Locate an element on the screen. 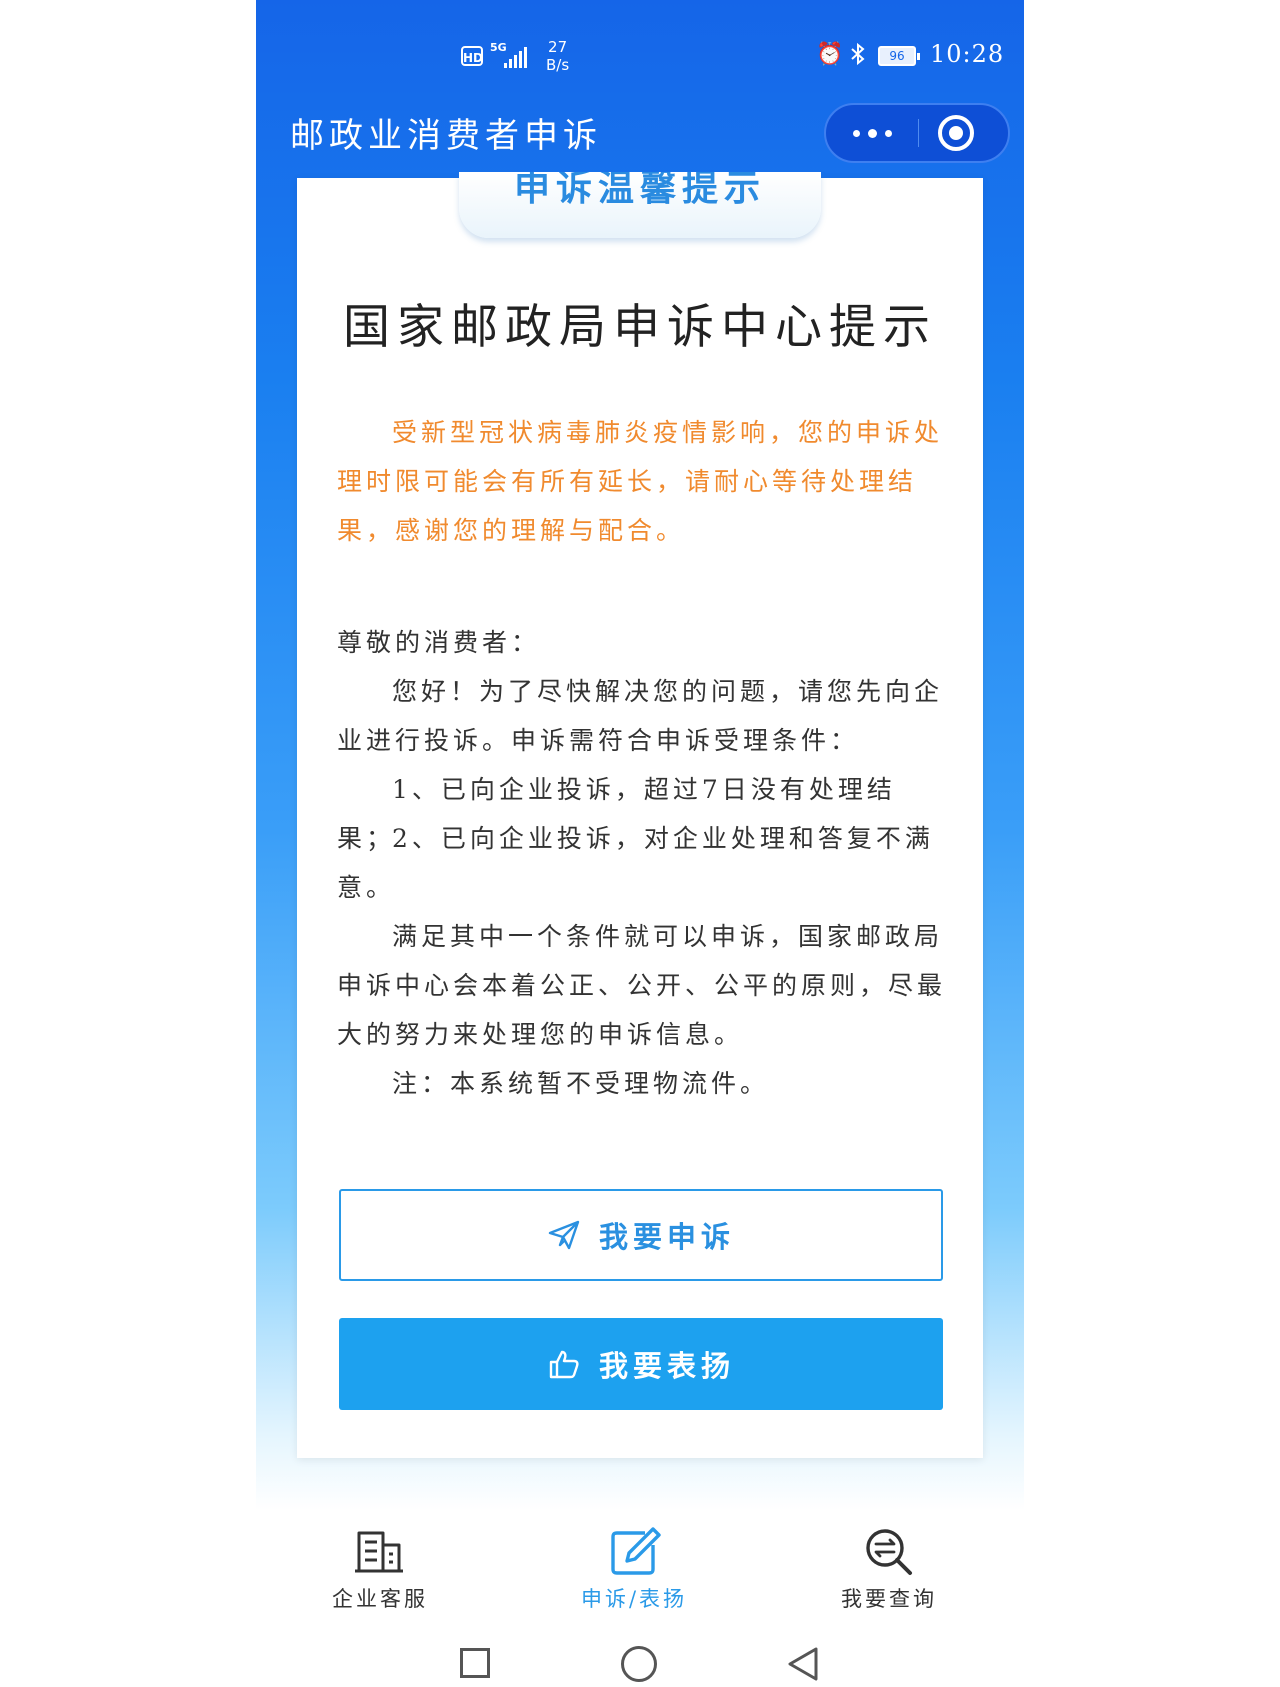 The height and width of the screenshot is (1687, 1280). complain-button: 我要申诉 is located at coordinates (641, 1235).